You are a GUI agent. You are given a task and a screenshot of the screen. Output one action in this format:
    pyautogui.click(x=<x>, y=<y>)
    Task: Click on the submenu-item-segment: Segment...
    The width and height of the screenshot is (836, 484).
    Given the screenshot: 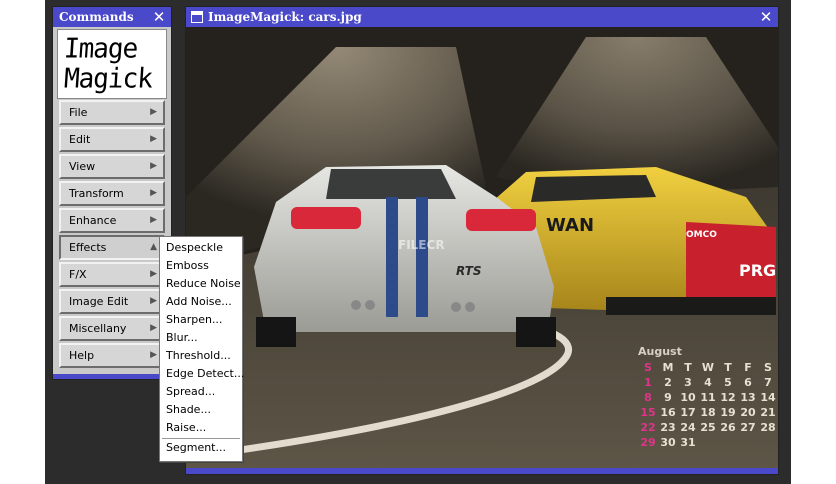 What is the action you would take?
    pyautogui.click(x=196, y=448)
    